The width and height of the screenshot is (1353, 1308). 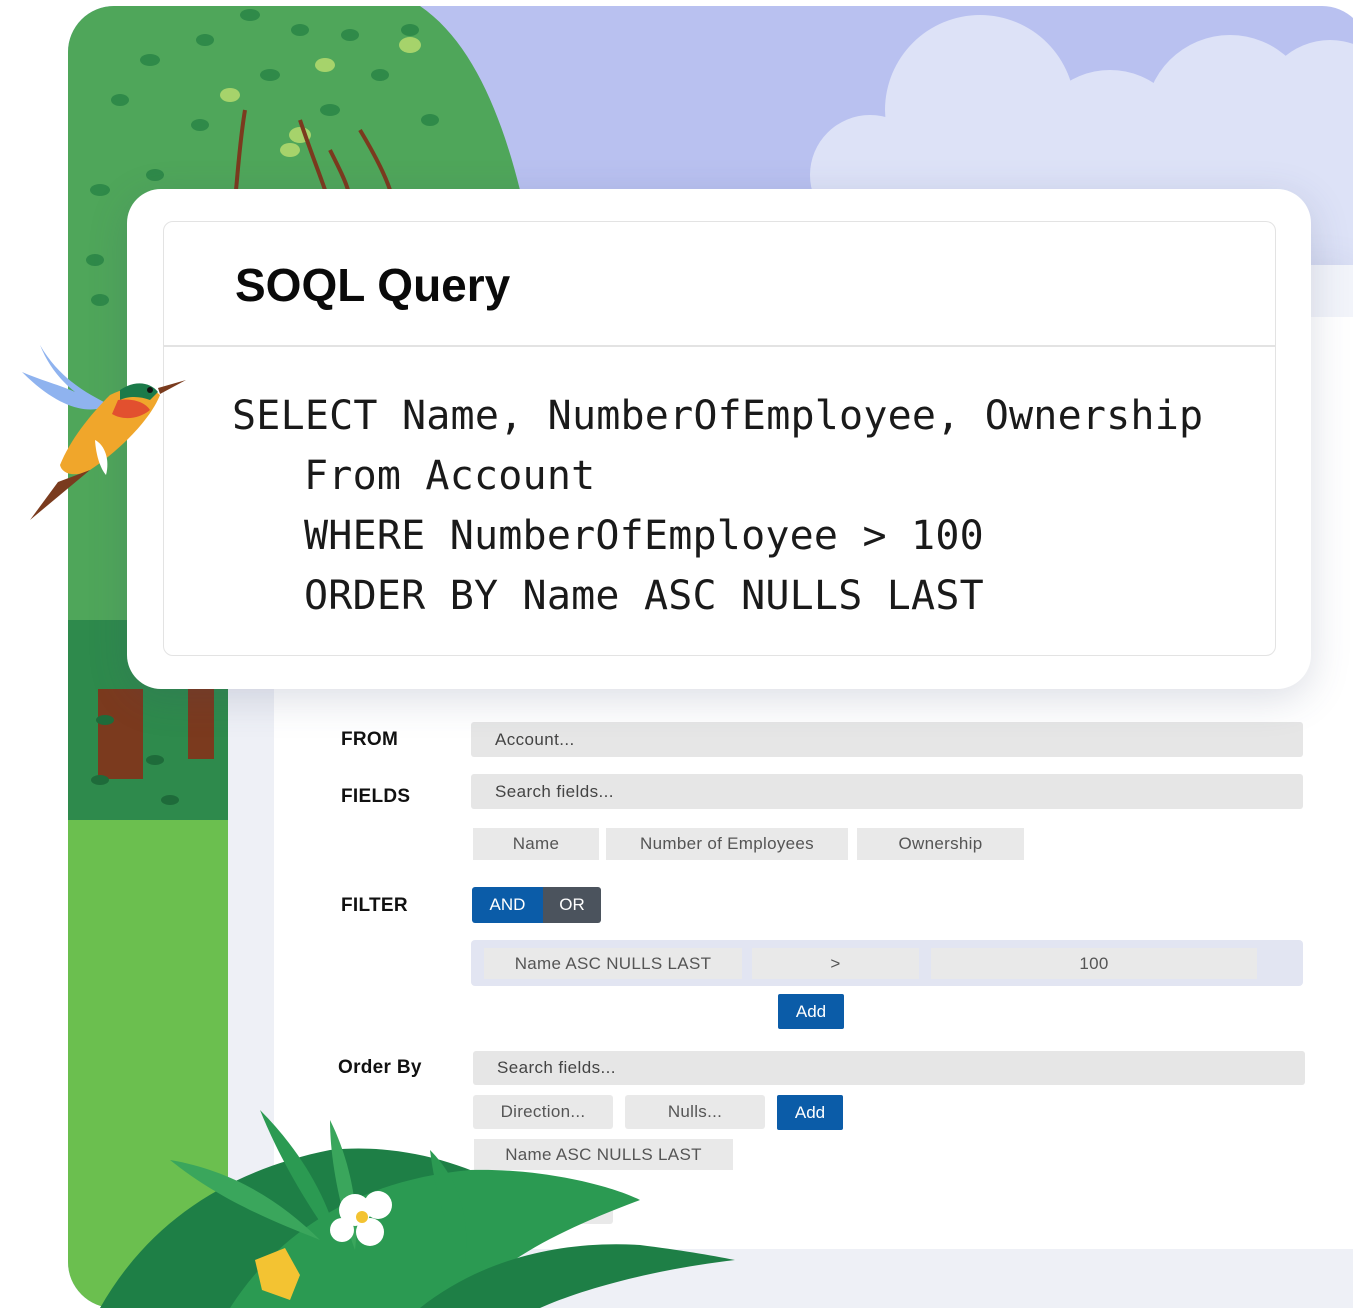 What do you see at coordinates (603, 1154) in the screenshot?
I see `order-by-chip: Name ASC NULLS LAST` at bounding box center [603, 1154].